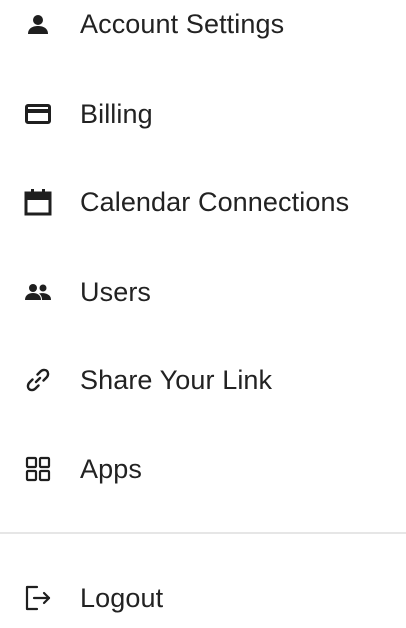 This screenshot has height=628, width=406. Describe the element at coordinates (122, 597) in the screenshot. I see `menu-item-label: Logout` at that location.